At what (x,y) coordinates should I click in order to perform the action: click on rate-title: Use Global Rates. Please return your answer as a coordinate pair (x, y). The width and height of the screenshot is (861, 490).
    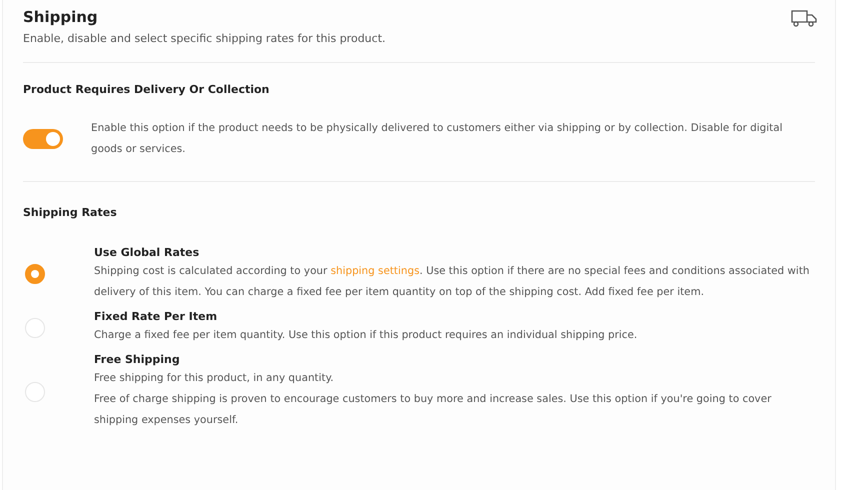
    Looking at the image, I should click on (147, 253).